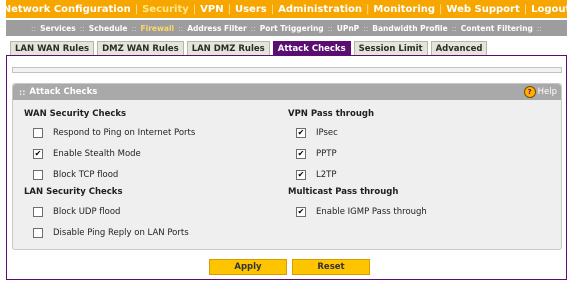  I want to click on ipsec-option: ✔ IPsec, so click(317, 133).